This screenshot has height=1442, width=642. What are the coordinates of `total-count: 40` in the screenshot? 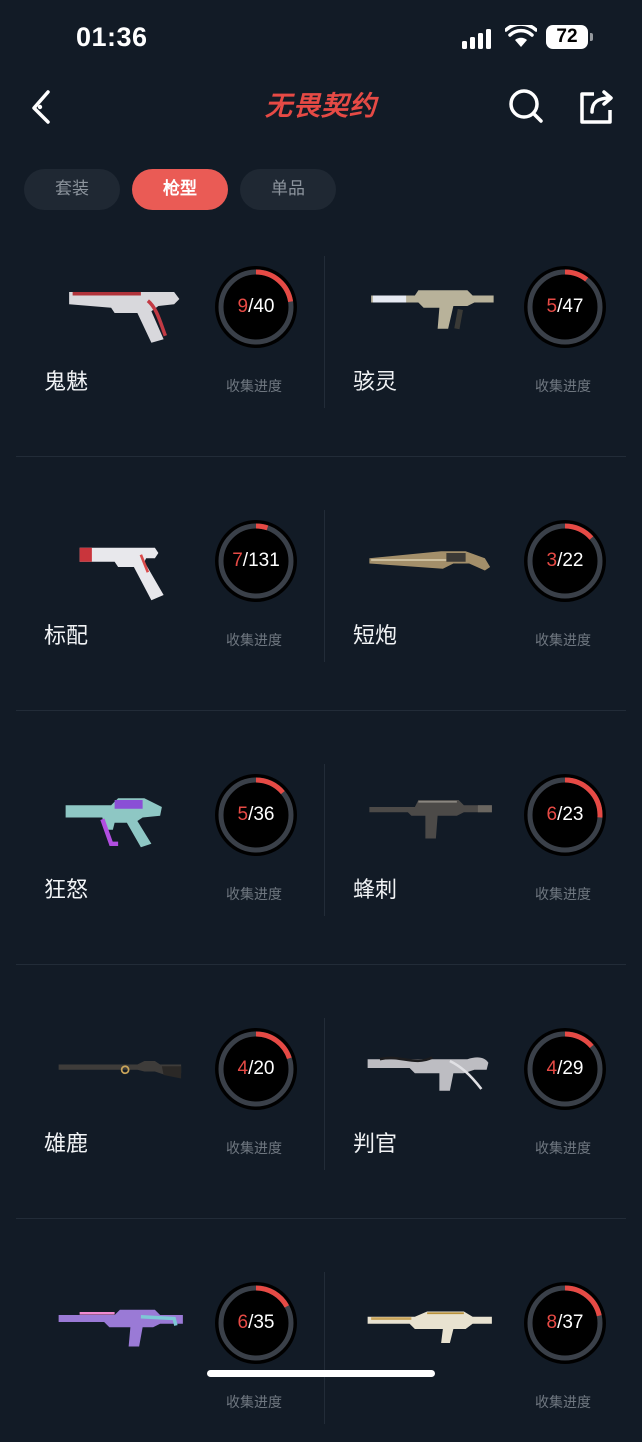 It's located at (264, 306).